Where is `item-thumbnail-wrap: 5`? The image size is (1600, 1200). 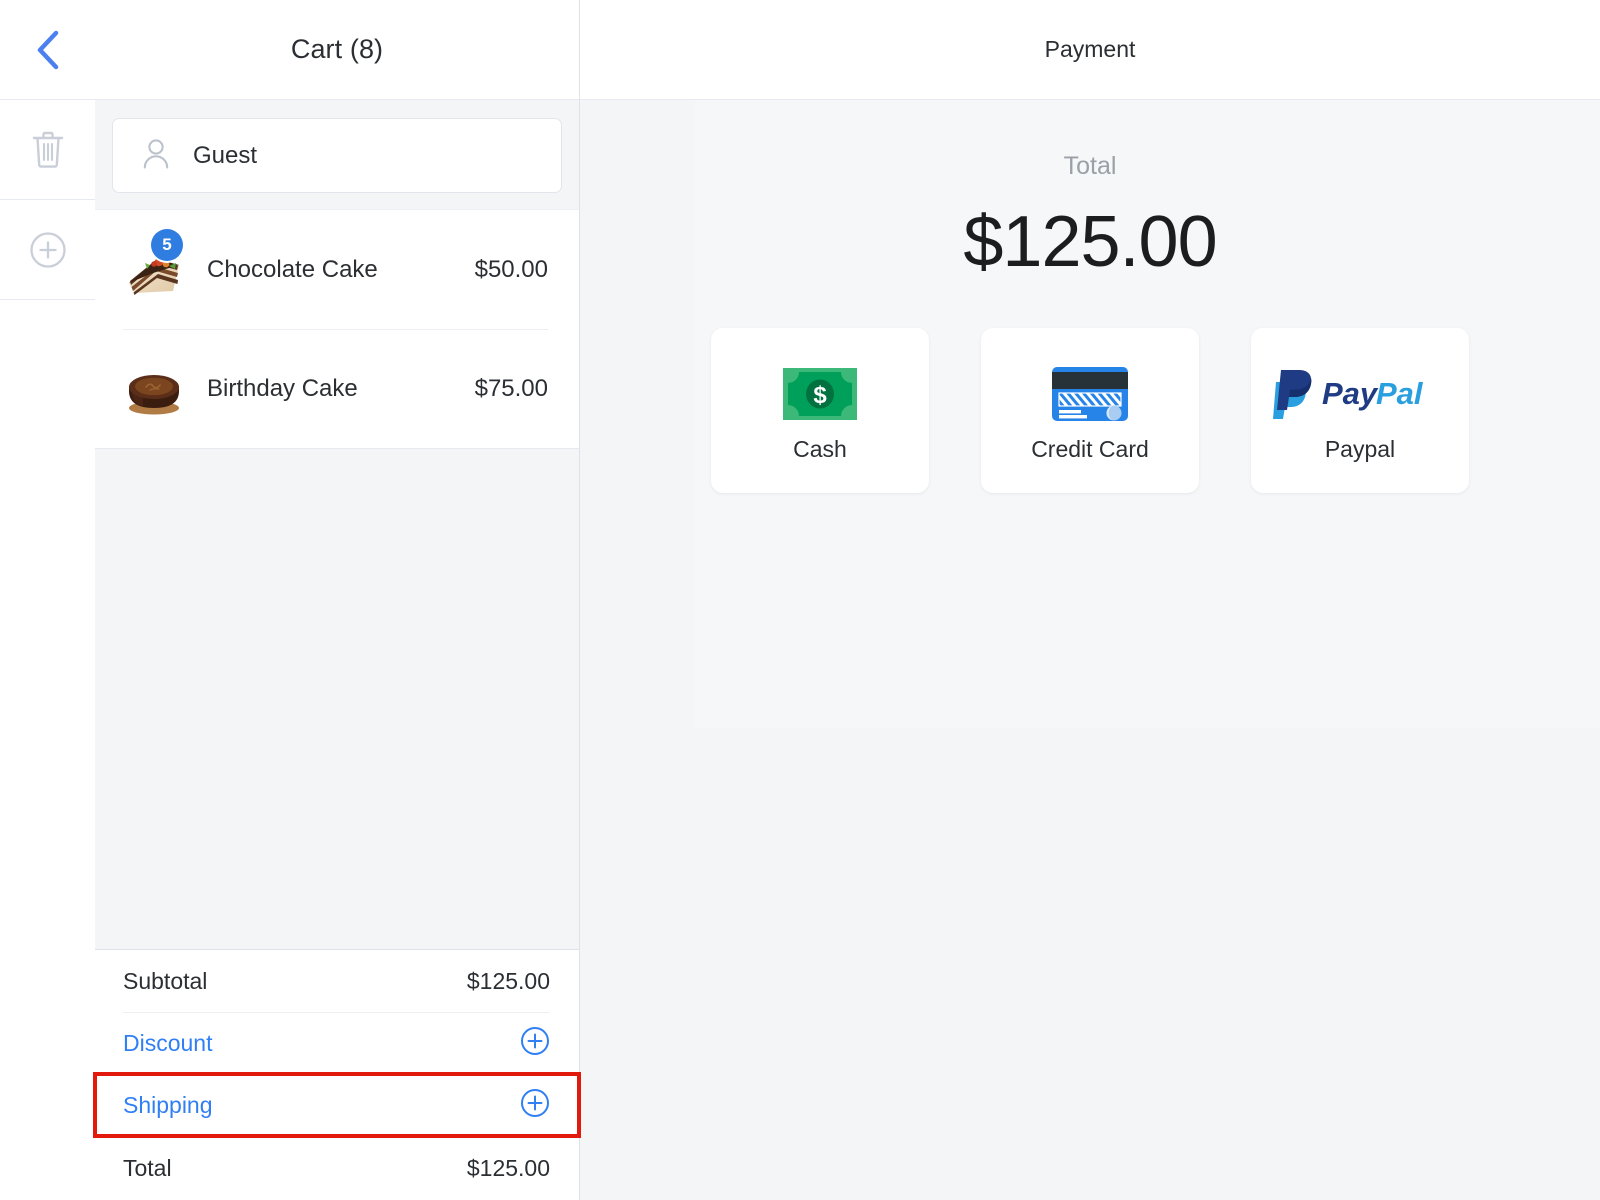 item-thumbnail-wrap: 5 is located at coordinates (154, 264).